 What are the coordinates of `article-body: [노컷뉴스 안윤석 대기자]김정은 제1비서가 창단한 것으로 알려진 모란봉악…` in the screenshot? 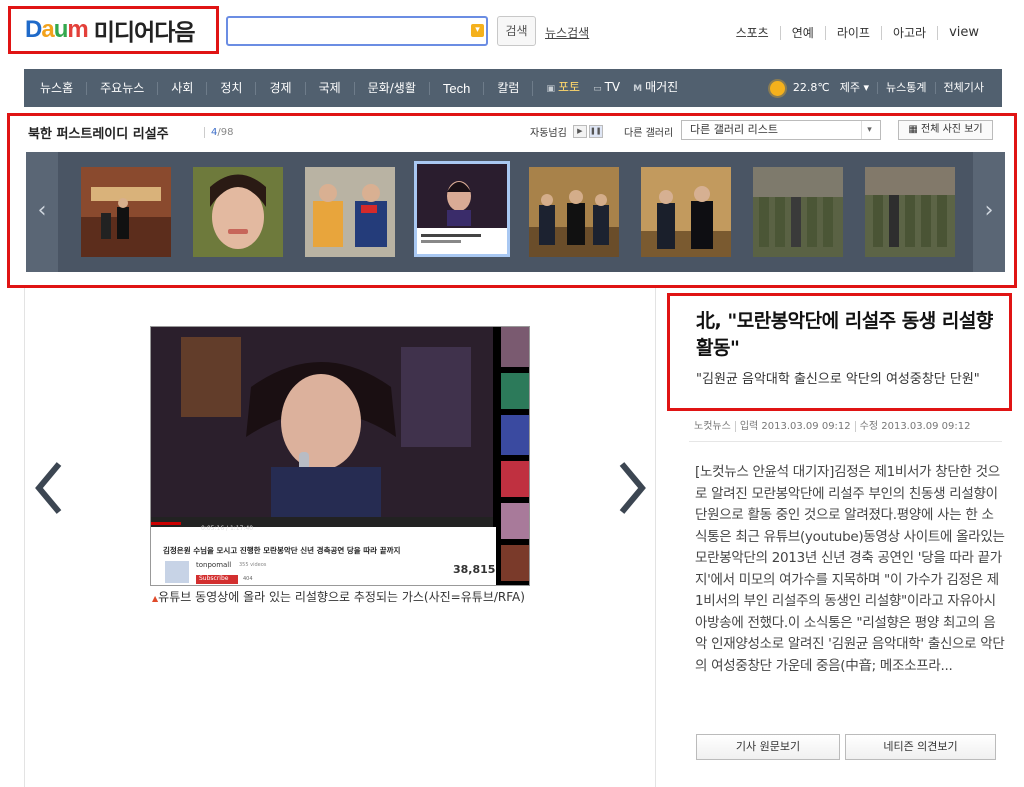 It's located at (850, 569).